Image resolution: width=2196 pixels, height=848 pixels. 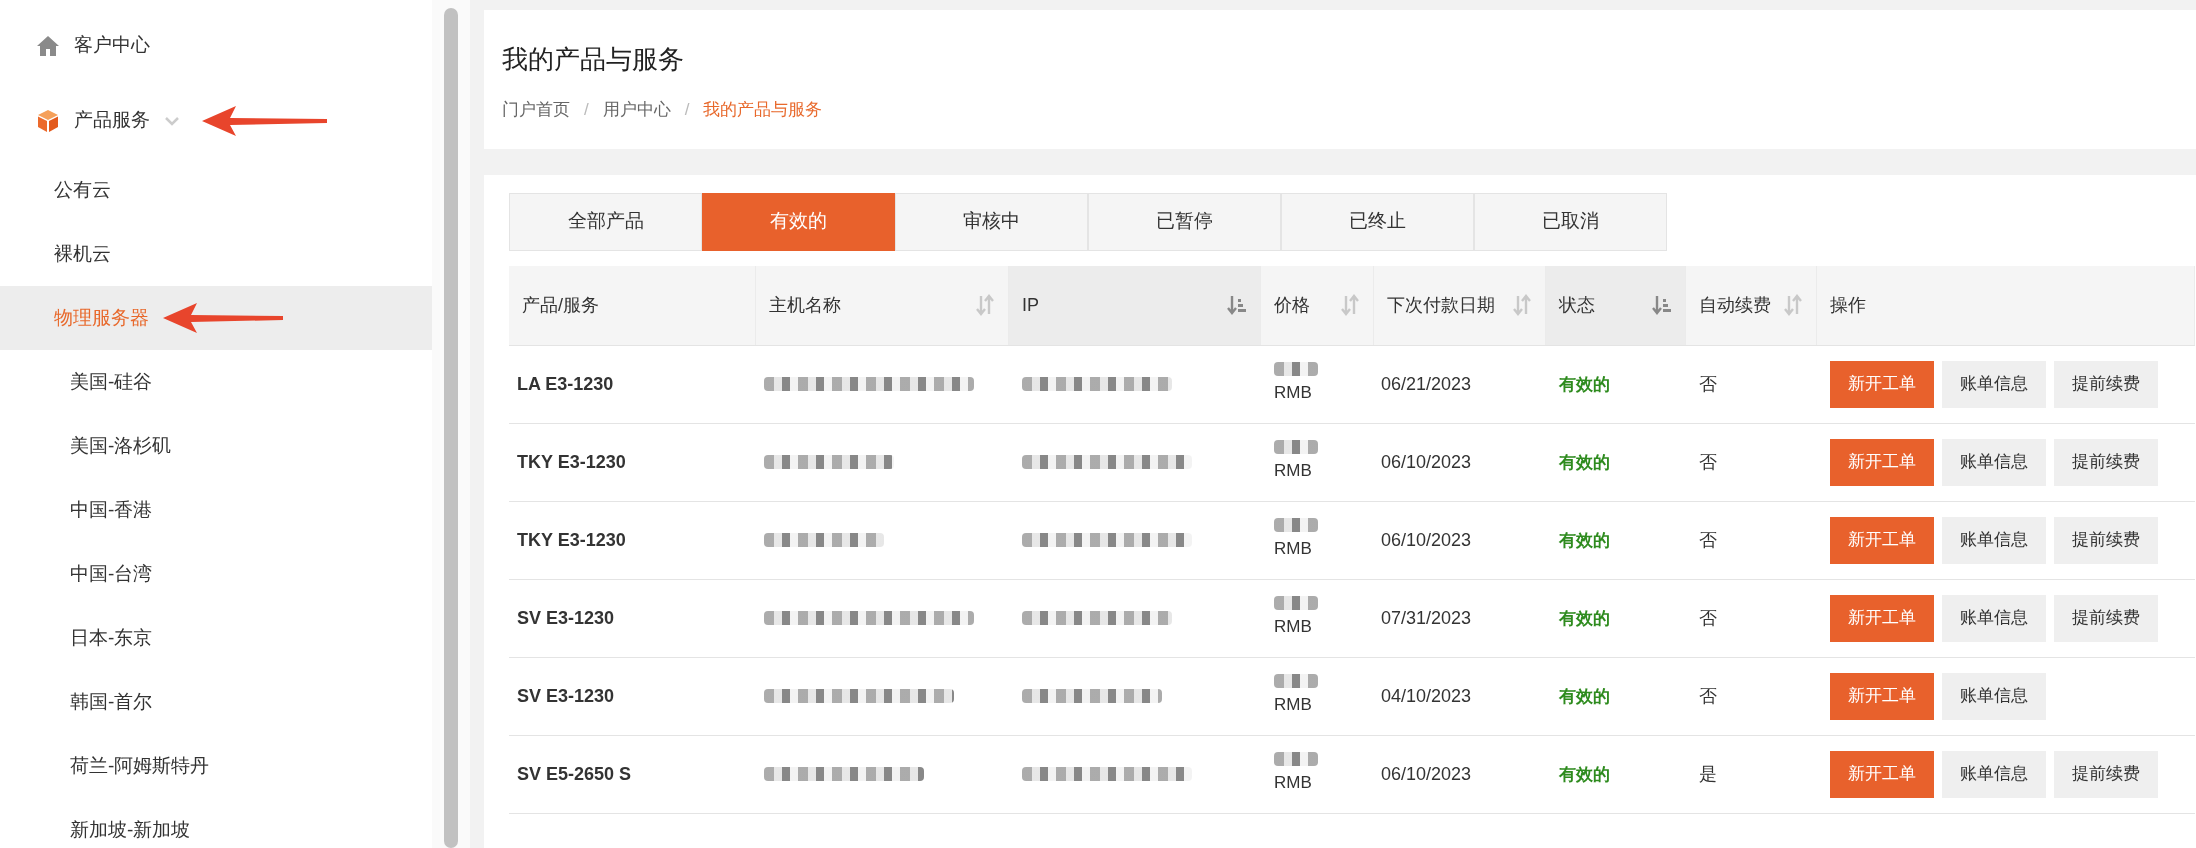 What do you see at coordinates (111, 382) in the screenshot?
I see `sidebar-item: 美国-硅谷` at bounding box center [111, 382].